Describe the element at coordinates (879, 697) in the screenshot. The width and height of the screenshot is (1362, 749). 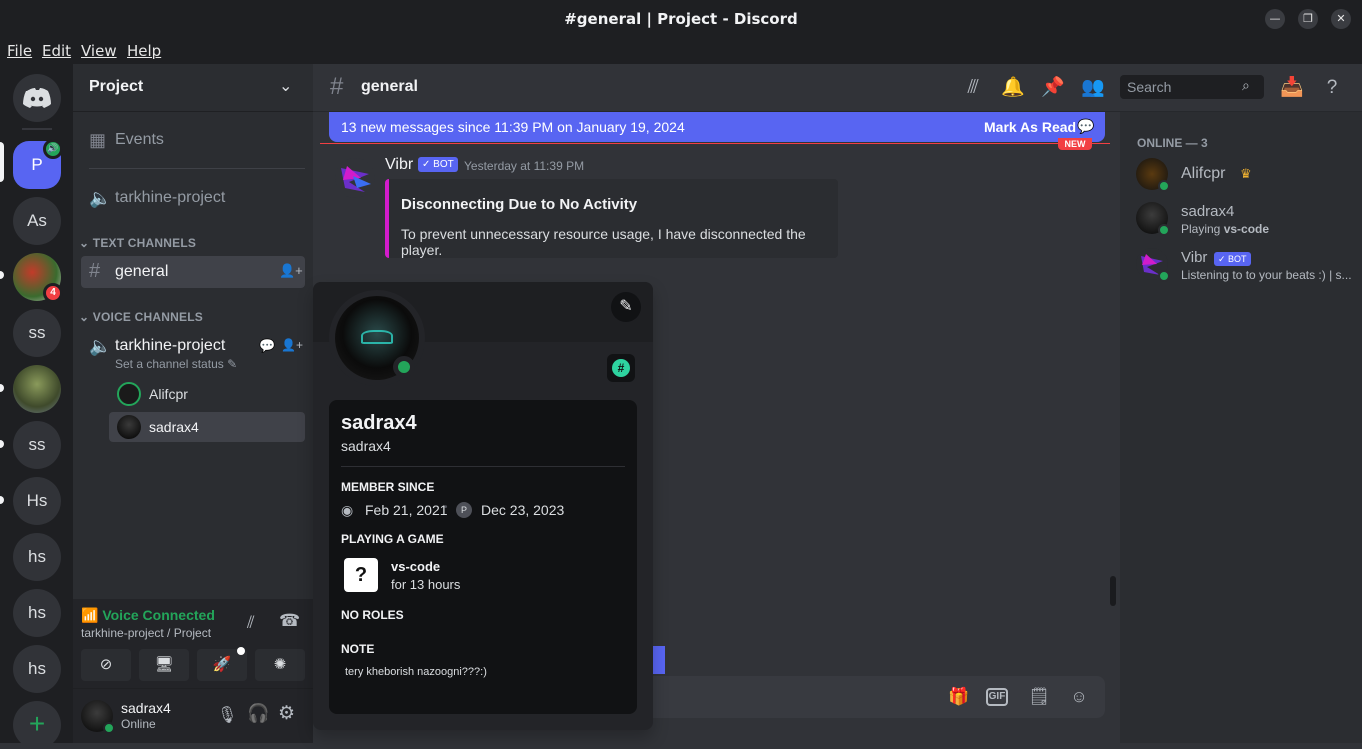
I see `message-composer: 🎁 GIF 🗒 ☺` at that location.